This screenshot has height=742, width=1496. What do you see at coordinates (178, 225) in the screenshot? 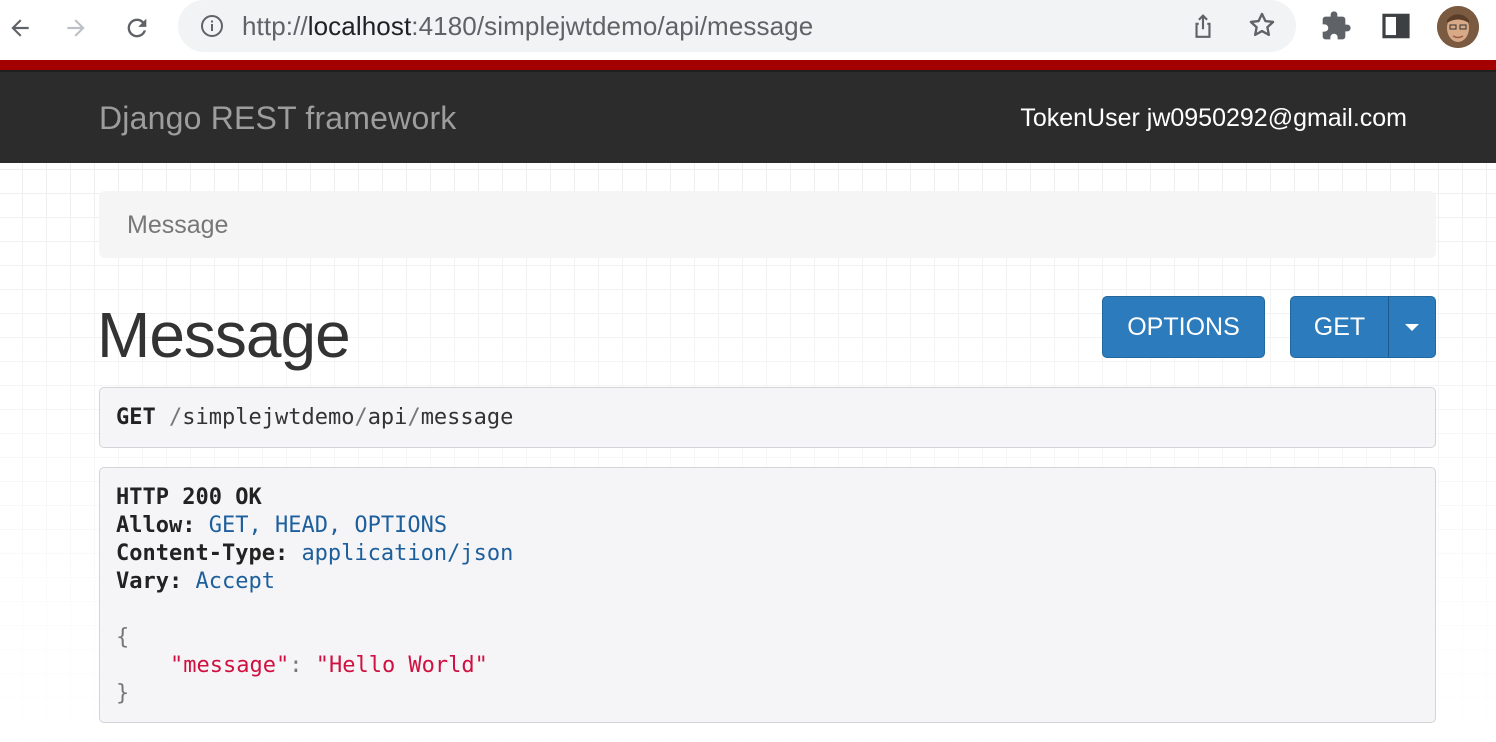
I see `breadcrumb-item-current: Message` at bounding box center [178, 225].